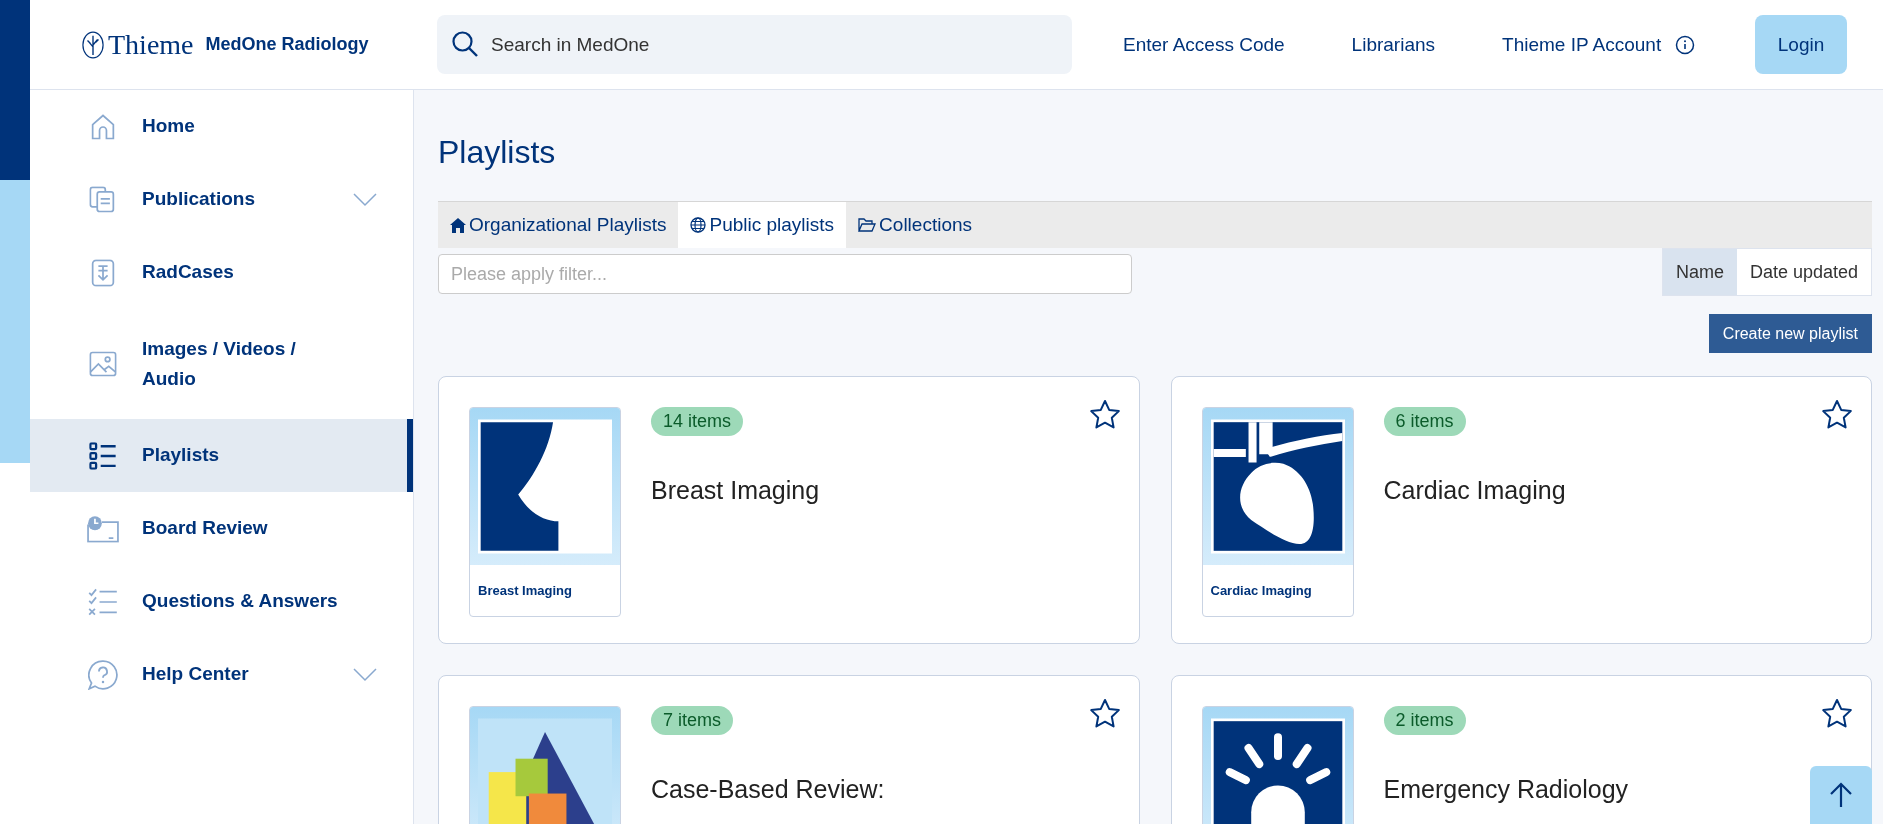 The image size is (1883, 824). Describe the element at coordinates (558, 225) in the screenshot. I see `tab: Organizational Playlists` at that location.